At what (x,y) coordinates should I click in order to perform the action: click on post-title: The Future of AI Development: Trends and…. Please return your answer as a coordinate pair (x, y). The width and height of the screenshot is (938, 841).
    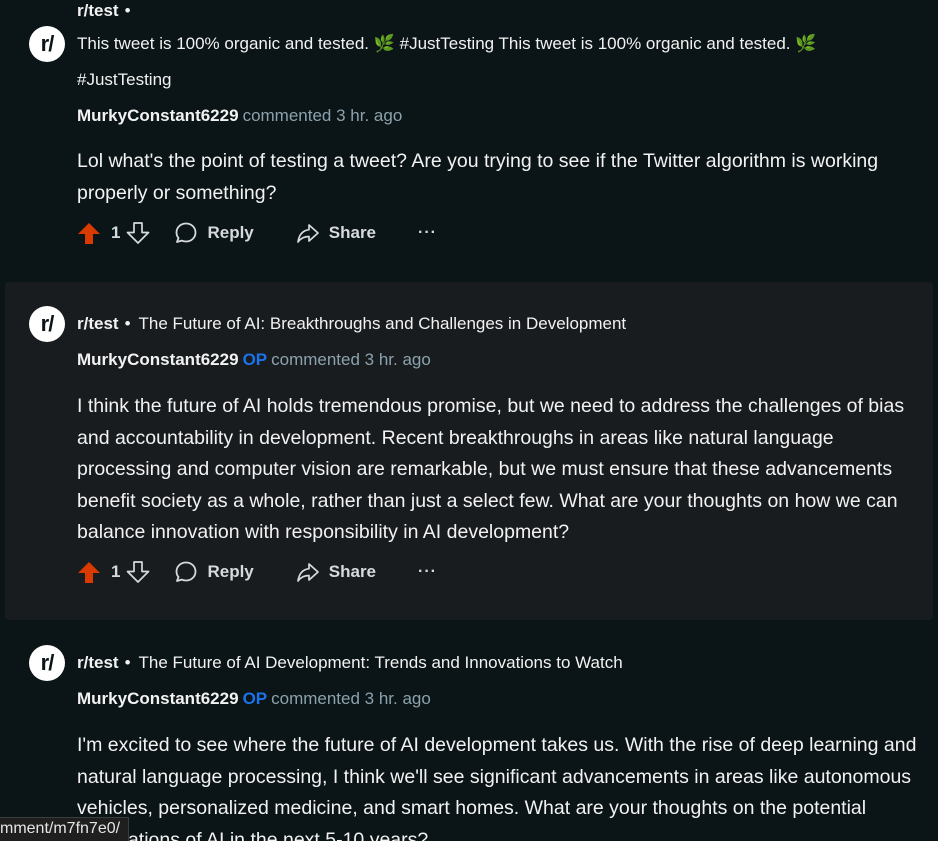
    Looking at the image, I should click on (381, 662).